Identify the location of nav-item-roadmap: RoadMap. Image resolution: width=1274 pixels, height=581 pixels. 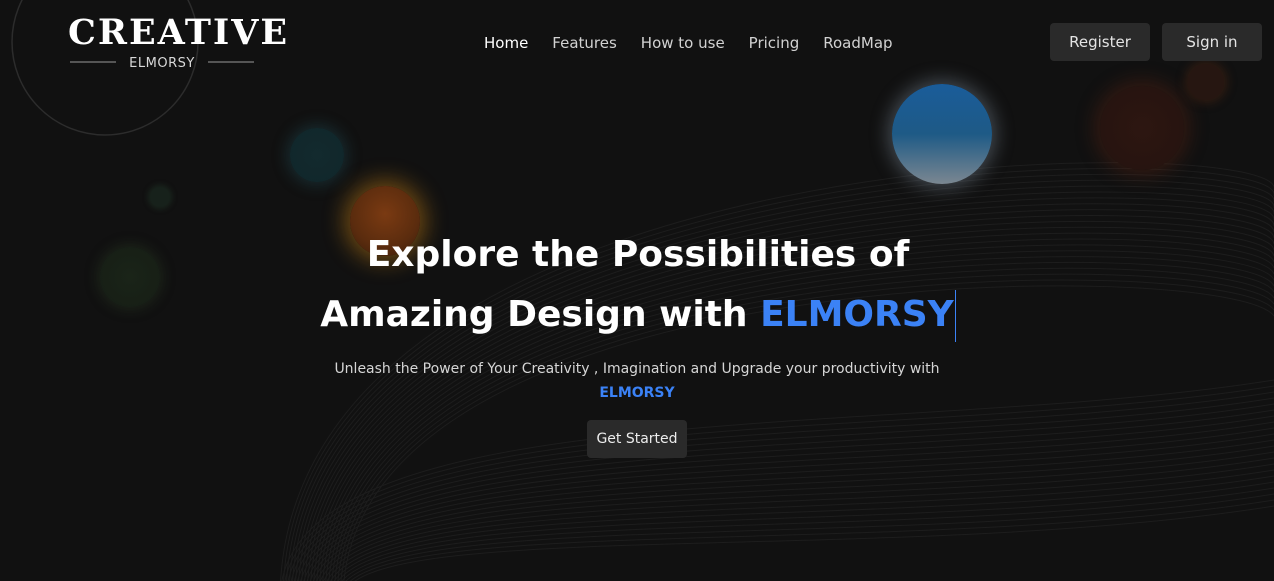
(857, 43).